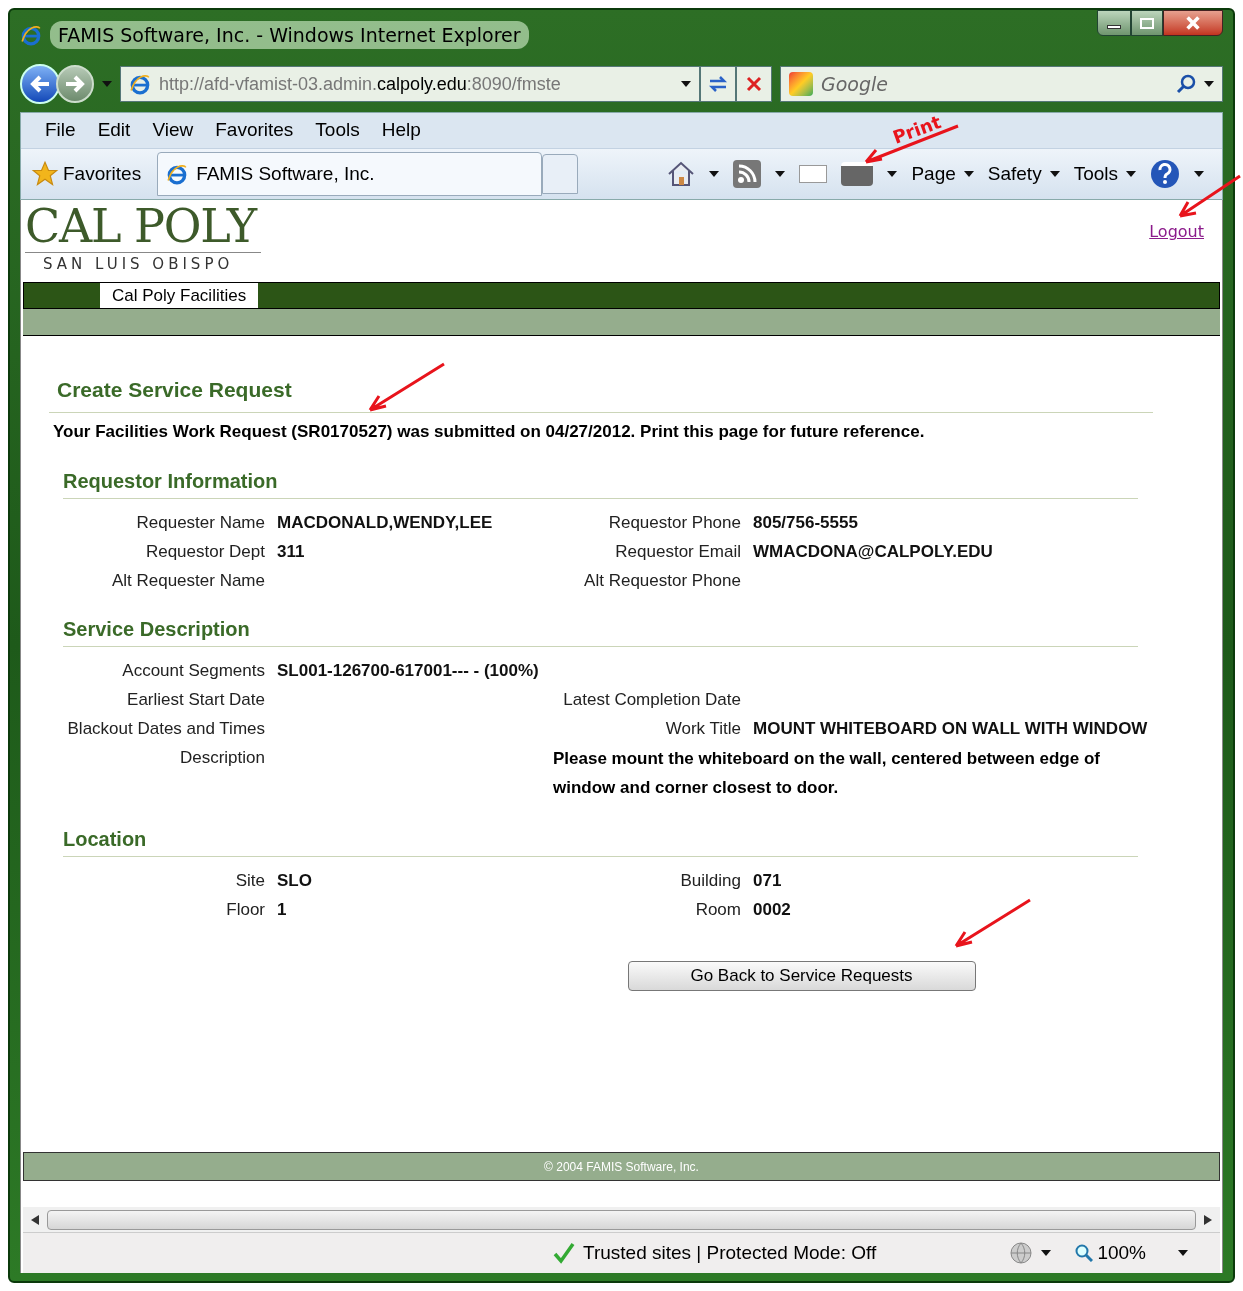 The image size is (1243, 1291). Describe the element at coordinates (221, 758) in the screenshot. I see `field-label: Description` at that location.